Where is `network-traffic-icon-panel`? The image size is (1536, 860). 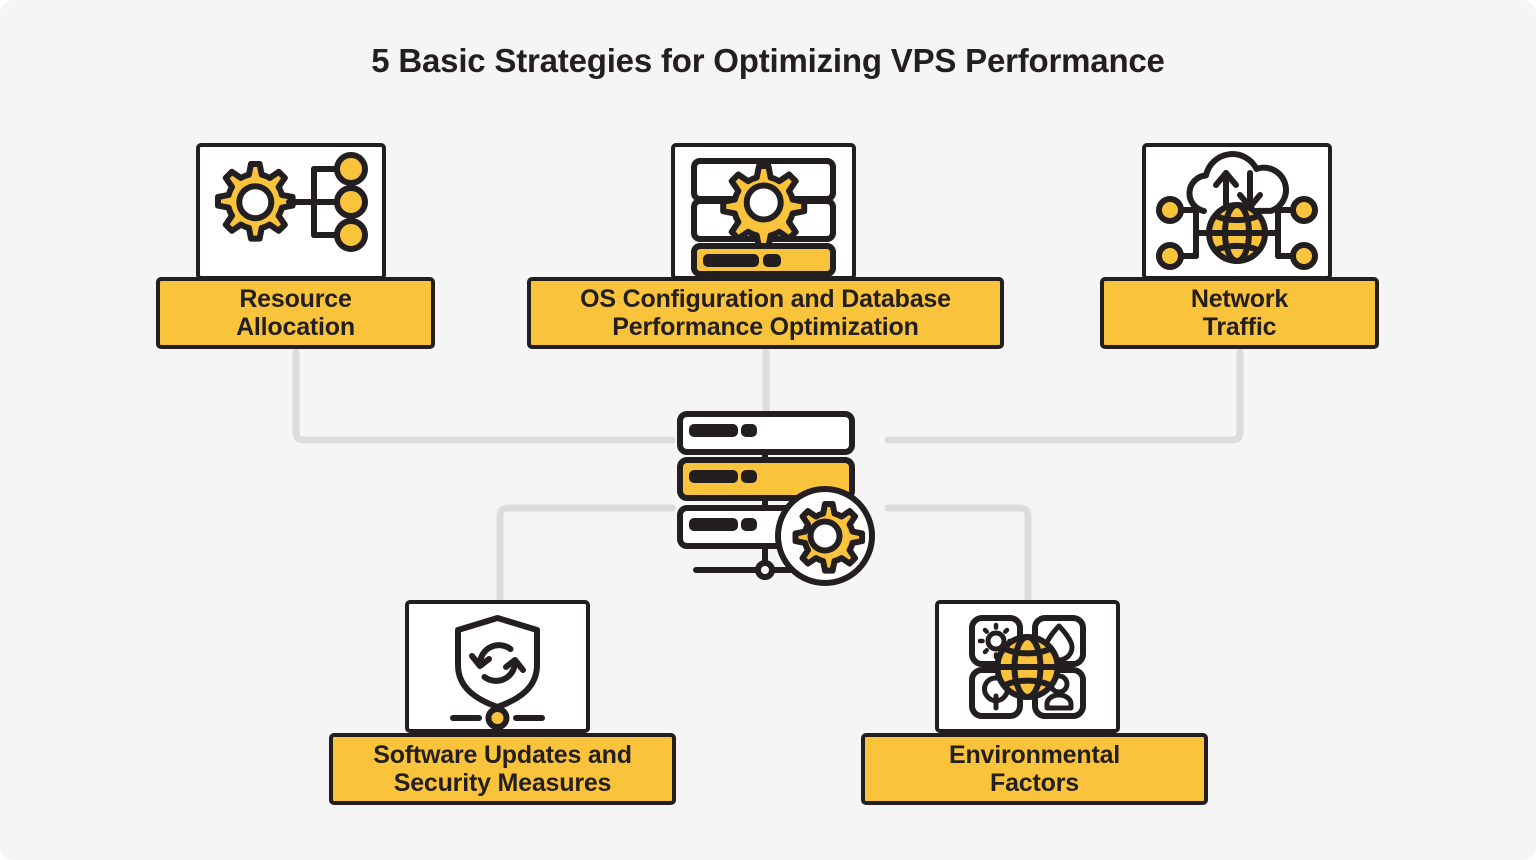
network-traffic-icon-panel is located at coordinates (1237, 211).